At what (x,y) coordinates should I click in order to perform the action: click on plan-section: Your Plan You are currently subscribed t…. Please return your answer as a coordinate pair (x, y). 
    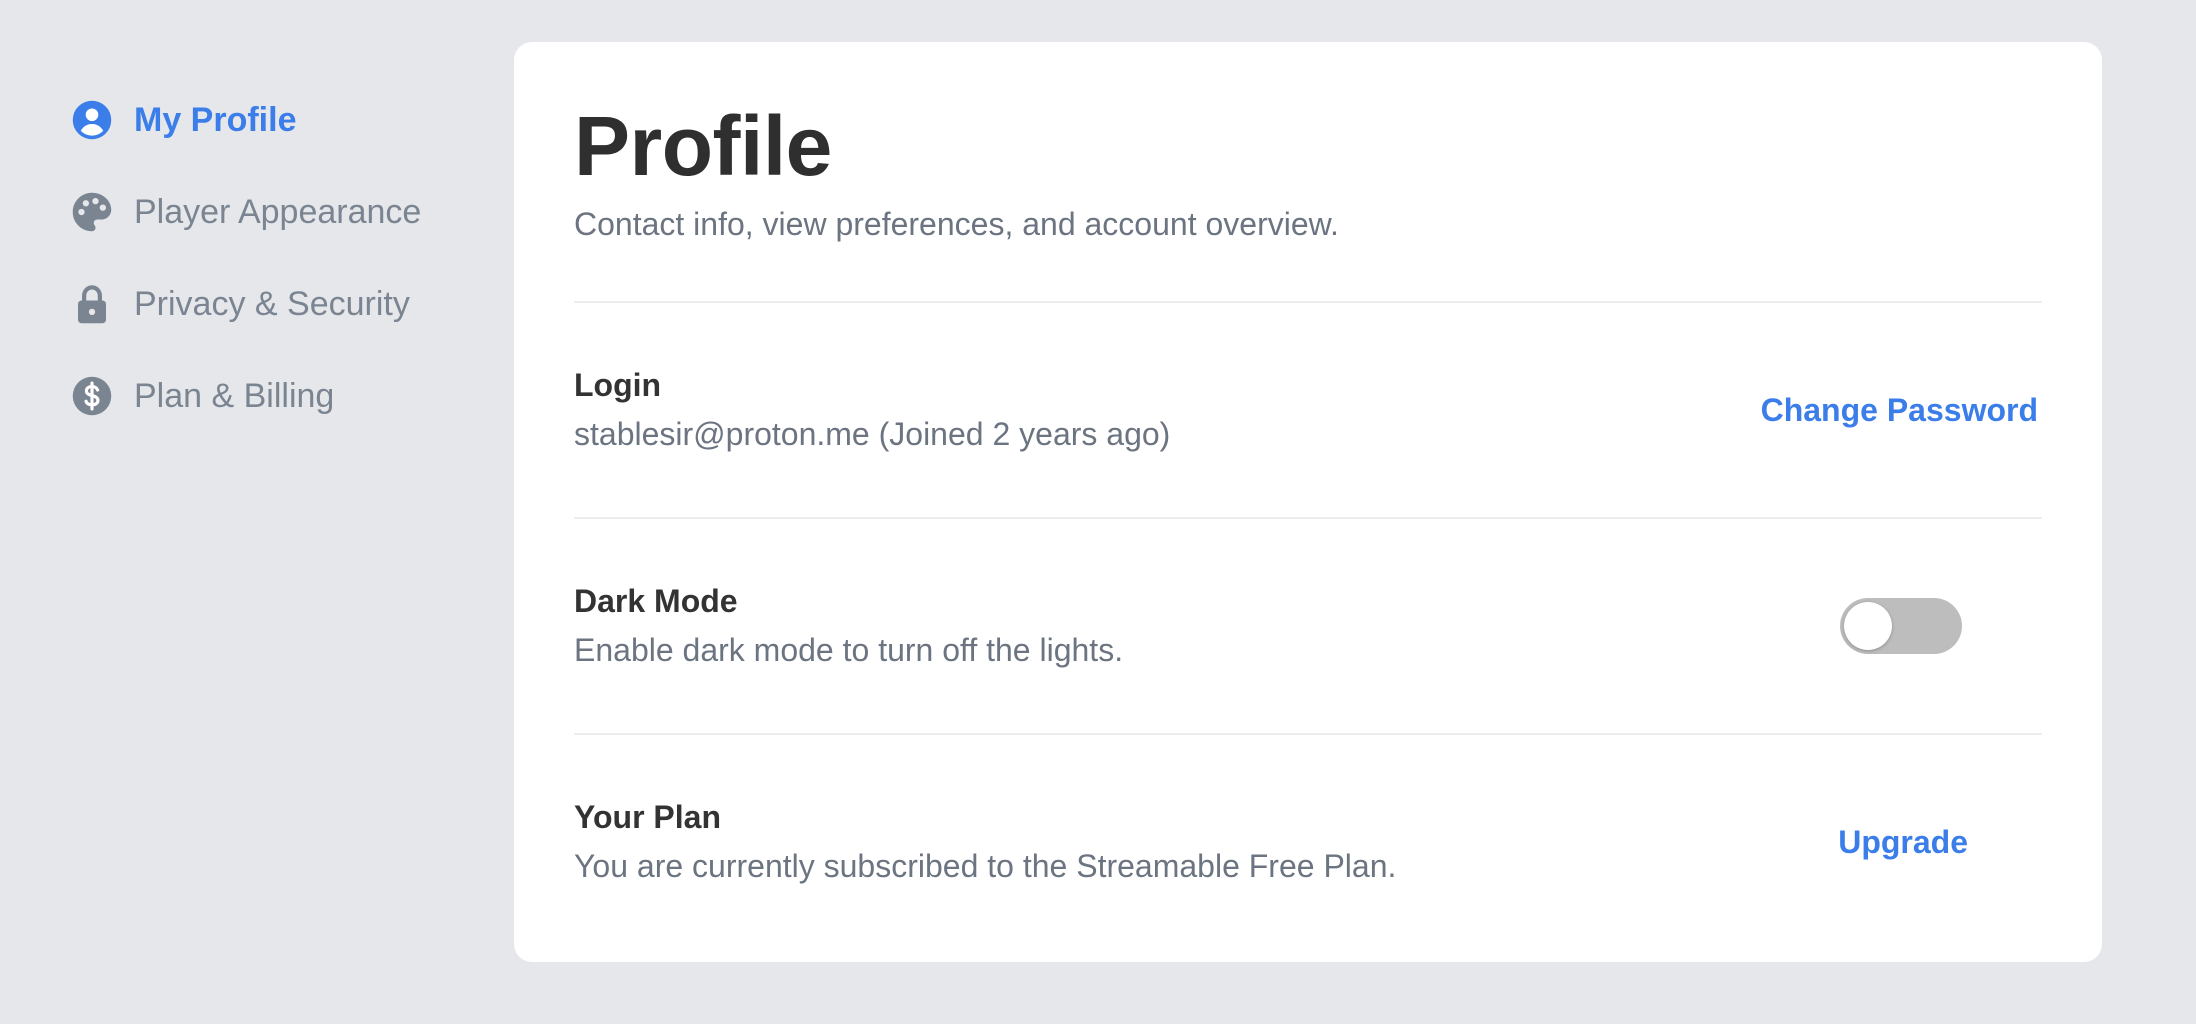
    Looking at the image, I should click on (1308, 842).